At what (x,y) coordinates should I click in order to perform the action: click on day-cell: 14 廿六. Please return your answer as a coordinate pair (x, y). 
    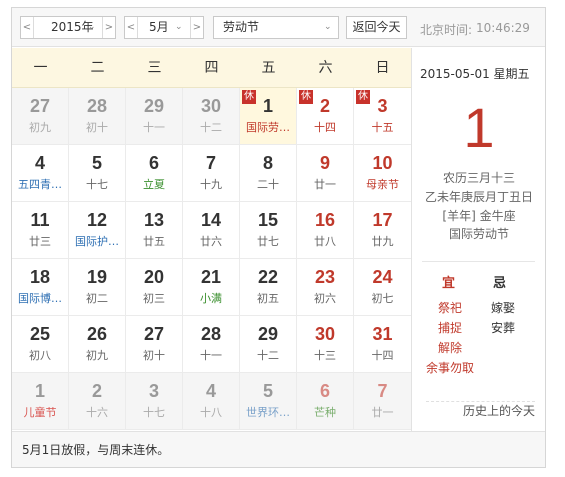
    Looking at the image, I should click on (211, 230).